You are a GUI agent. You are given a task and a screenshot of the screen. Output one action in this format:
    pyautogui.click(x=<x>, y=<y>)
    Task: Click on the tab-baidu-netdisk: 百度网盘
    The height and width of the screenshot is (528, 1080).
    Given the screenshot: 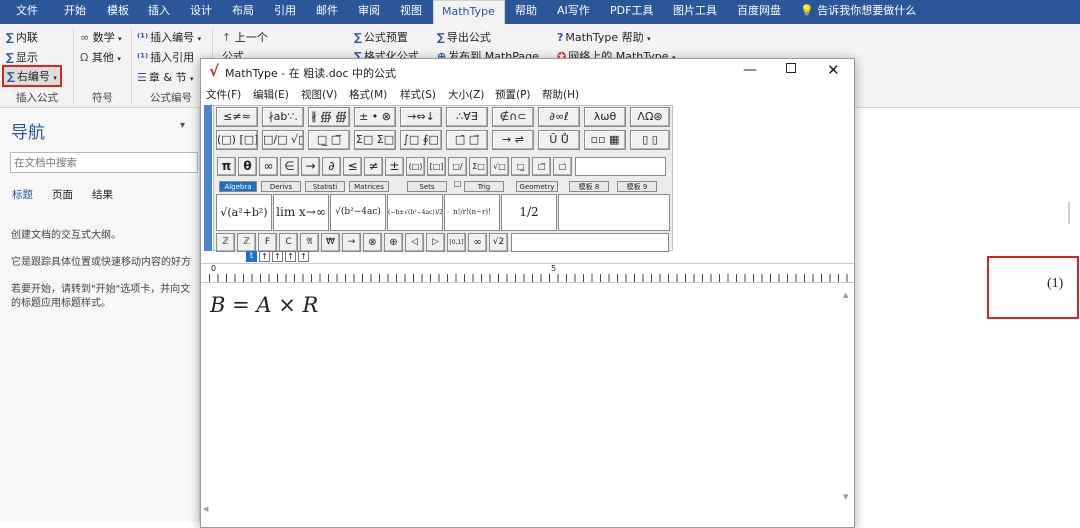 What is the action you would take?
    pyautogui.click(x=759, y=12)
    